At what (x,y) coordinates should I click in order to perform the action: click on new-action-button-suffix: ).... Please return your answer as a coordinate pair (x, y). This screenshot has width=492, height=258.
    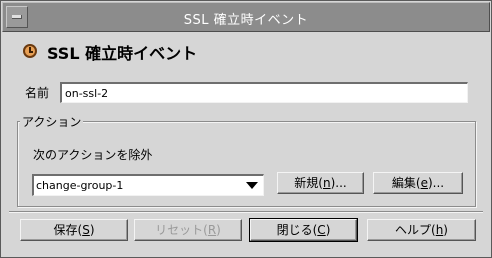
    Looking at the image, I should click on (338, 183).